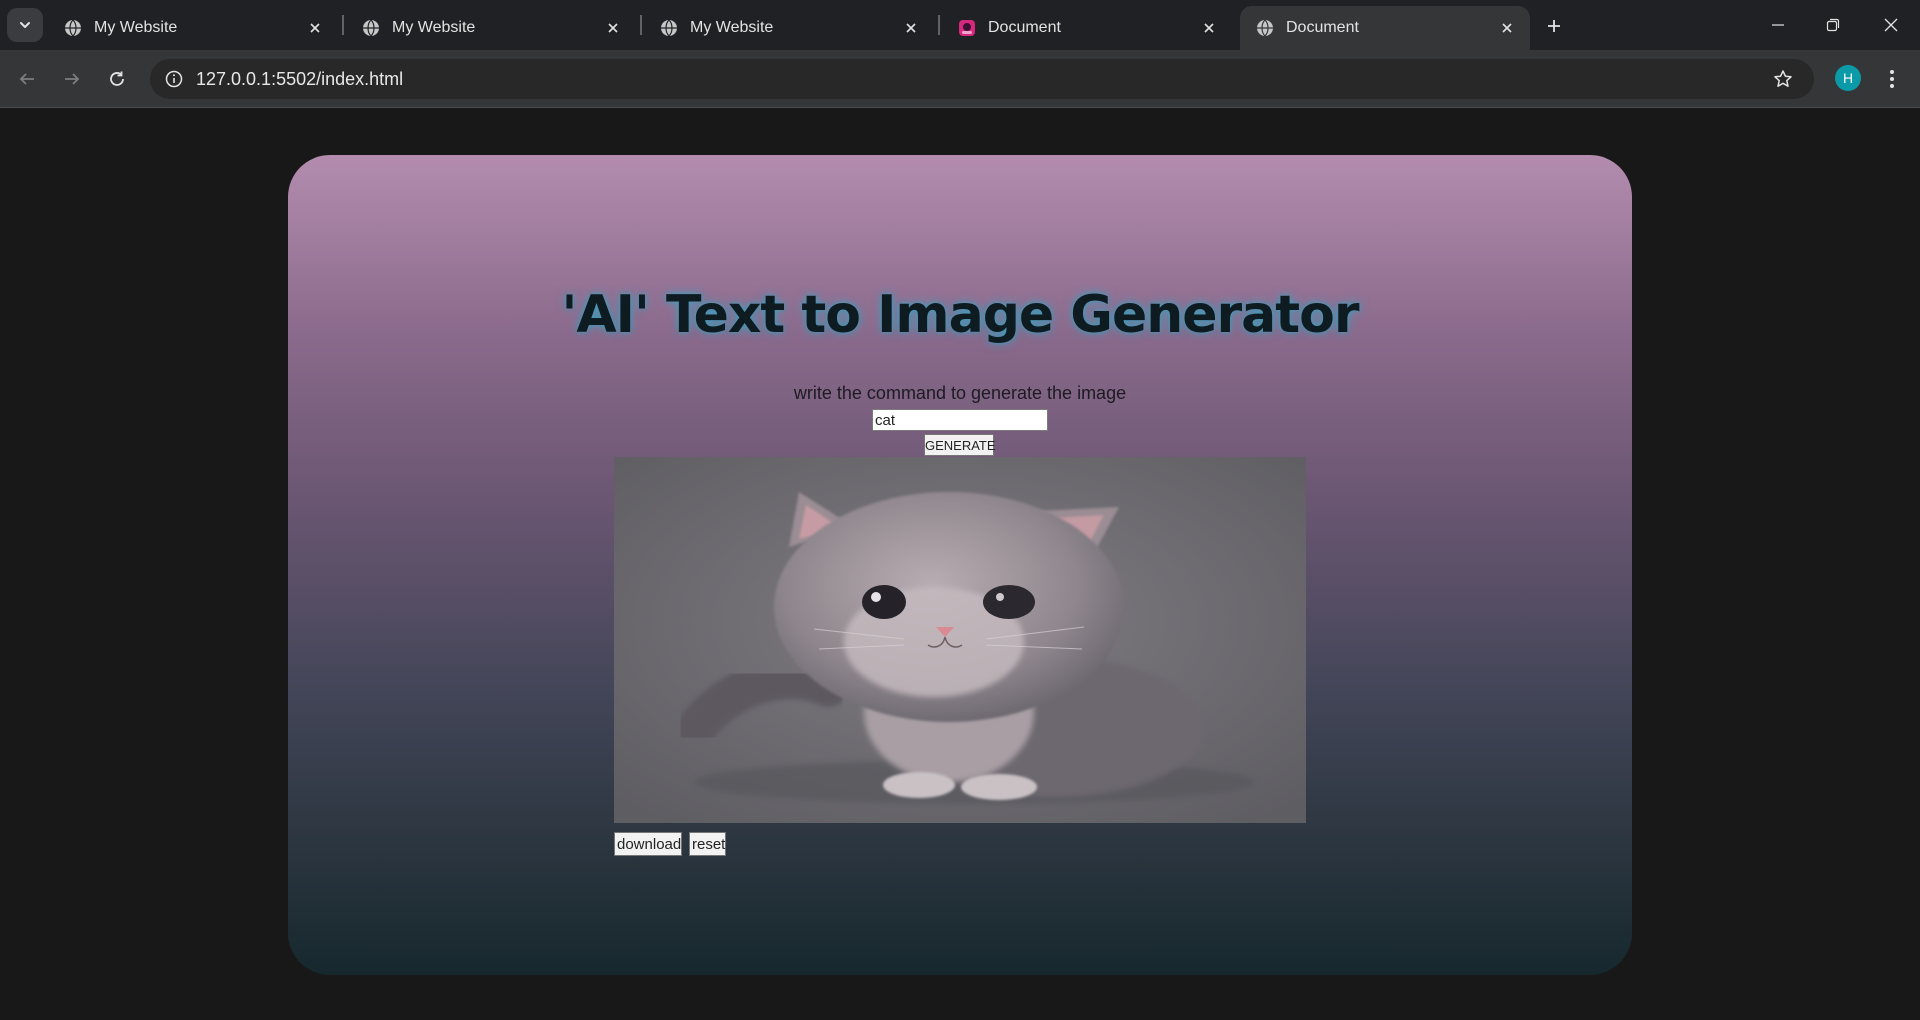 The image size is (1920, 1020). What do you see at coordinates (960, 315) in the screenshot?
I see `page-title: 'AI' Text to Image Generator` at bounding box center [960, 315].